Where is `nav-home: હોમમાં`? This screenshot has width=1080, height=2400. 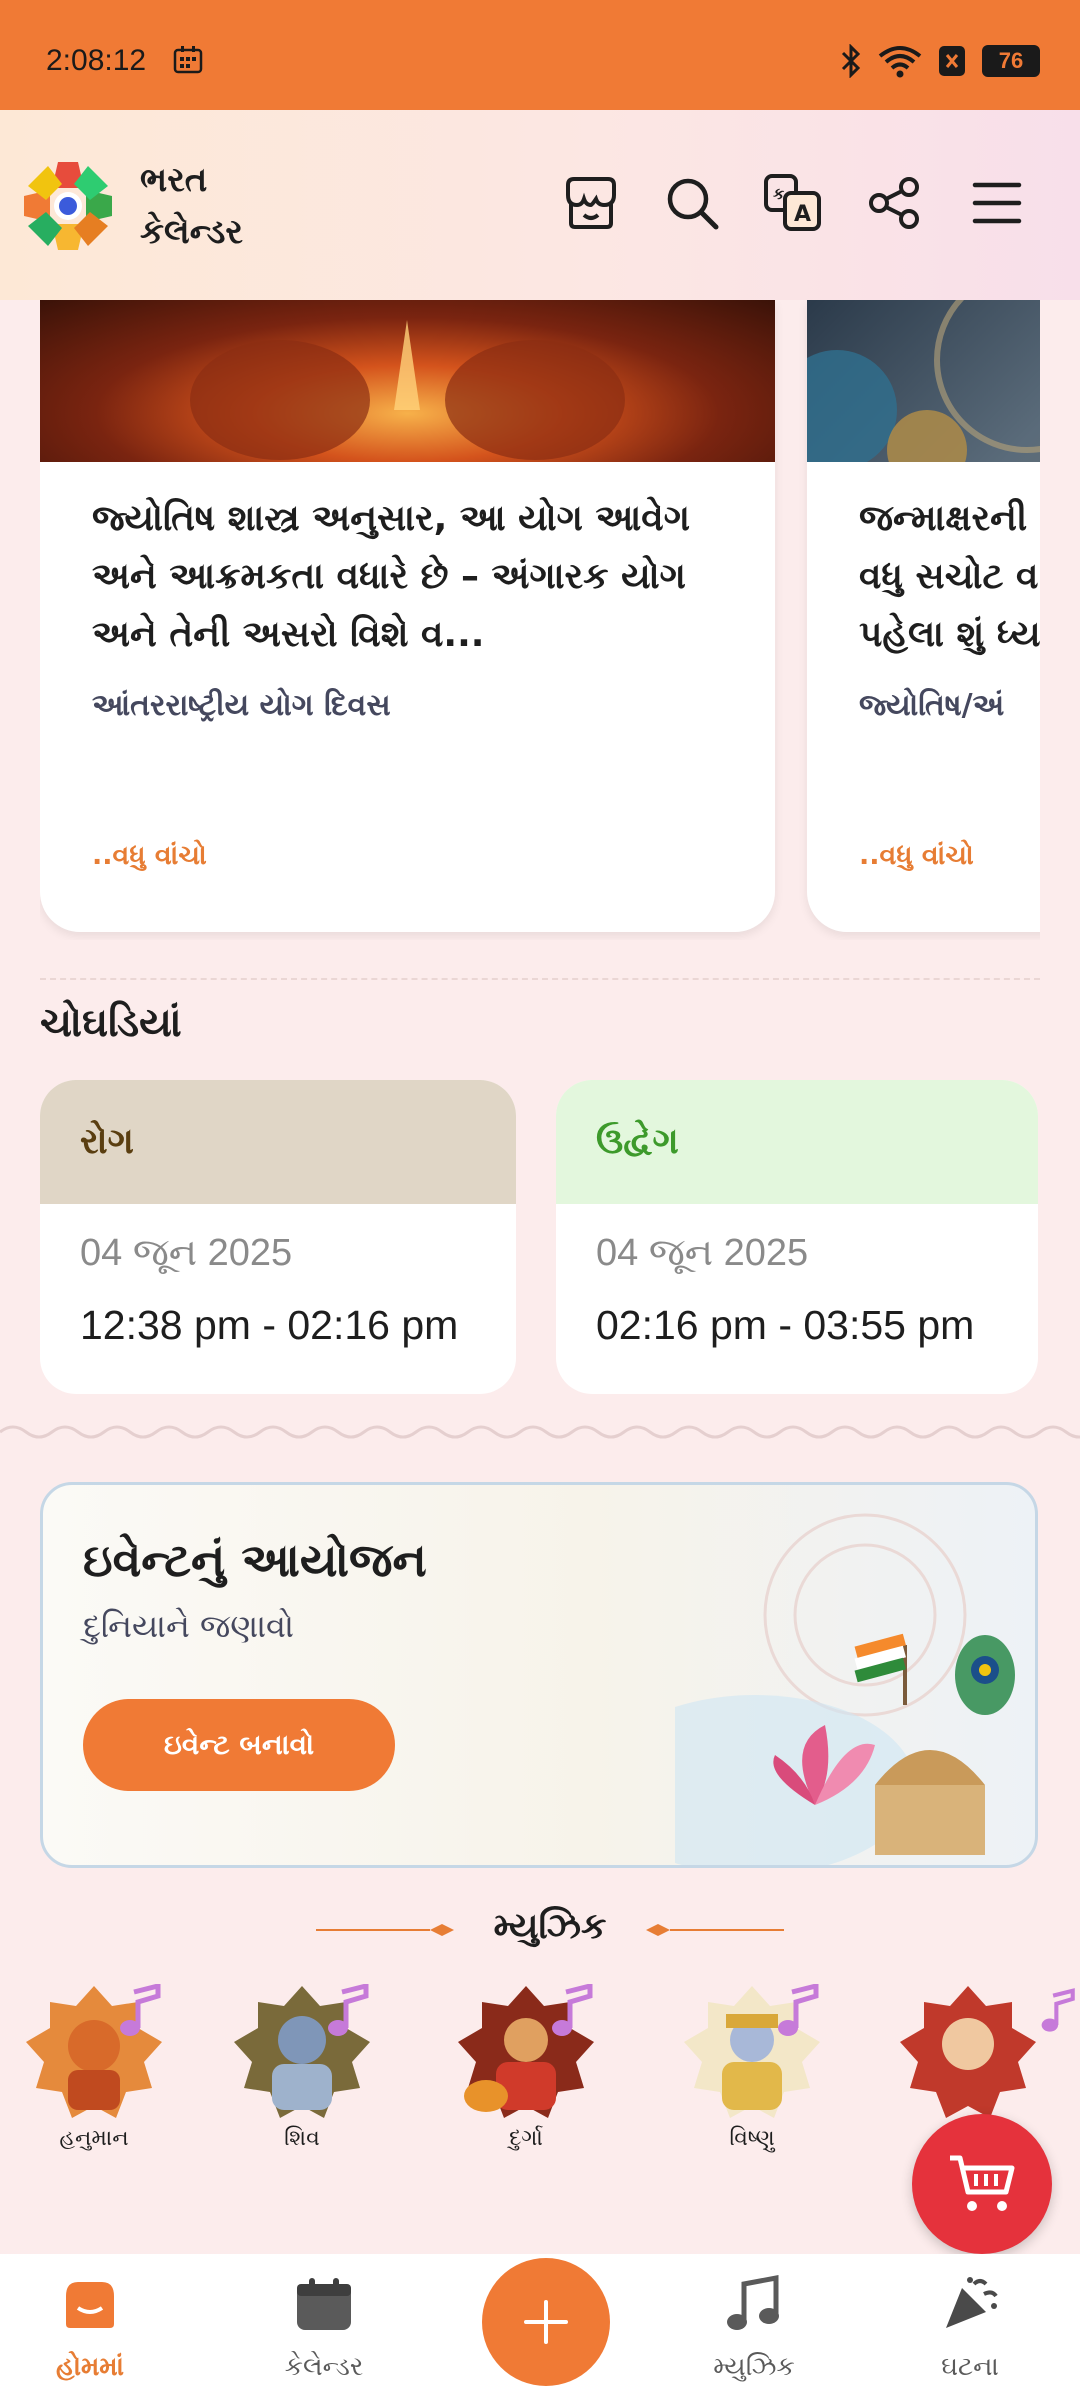
nav-home: હોમમાં is located at coordinates (90, 2332).